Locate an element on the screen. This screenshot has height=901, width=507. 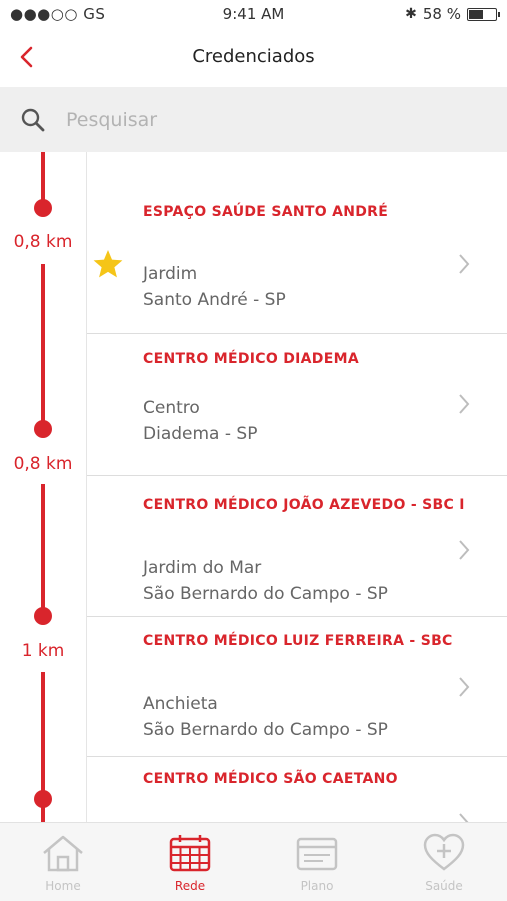
provider-city: Santo André - SP is located at coordinates (214, 300).